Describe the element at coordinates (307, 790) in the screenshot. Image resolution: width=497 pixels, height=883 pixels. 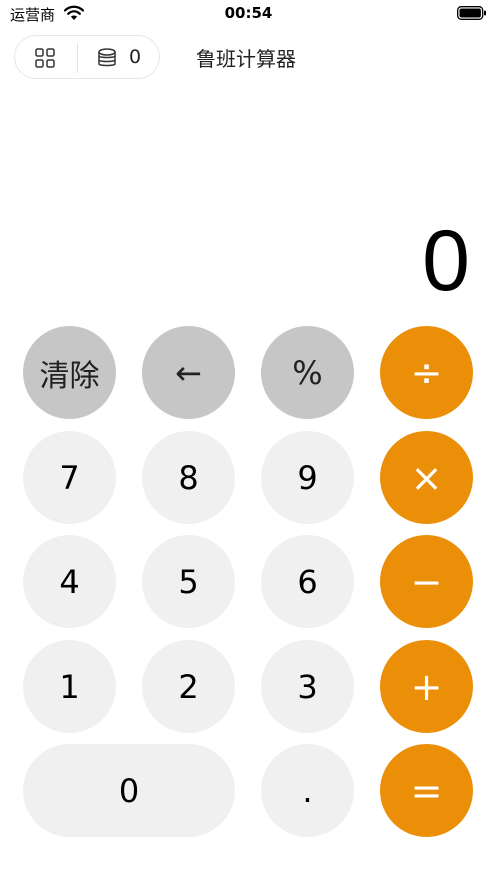
I see `decimal-point-button: .` at that location.